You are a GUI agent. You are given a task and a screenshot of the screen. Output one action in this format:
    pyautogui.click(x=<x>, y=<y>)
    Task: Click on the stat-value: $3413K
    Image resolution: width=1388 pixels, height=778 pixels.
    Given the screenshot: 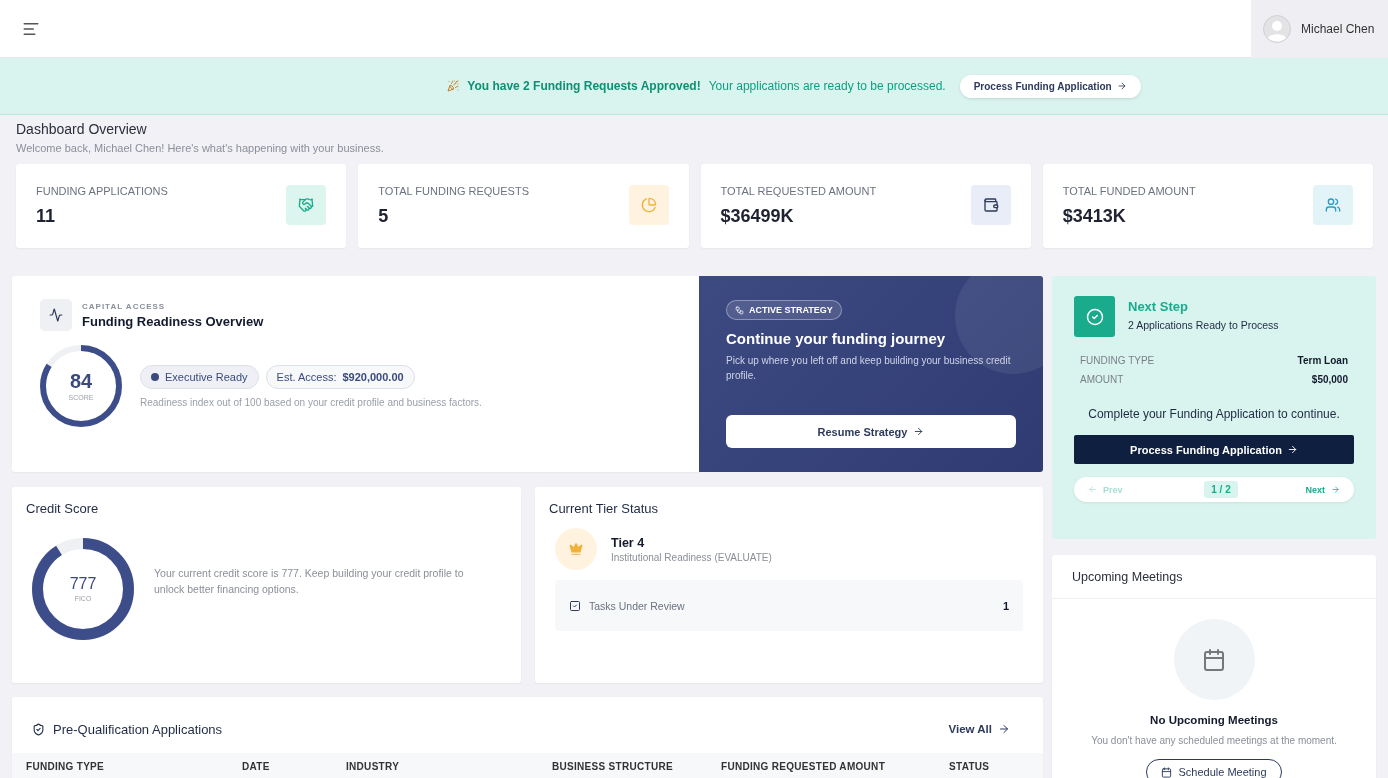 What is the action you would take?
    pyautogui.click(x=1094, y=216)
    